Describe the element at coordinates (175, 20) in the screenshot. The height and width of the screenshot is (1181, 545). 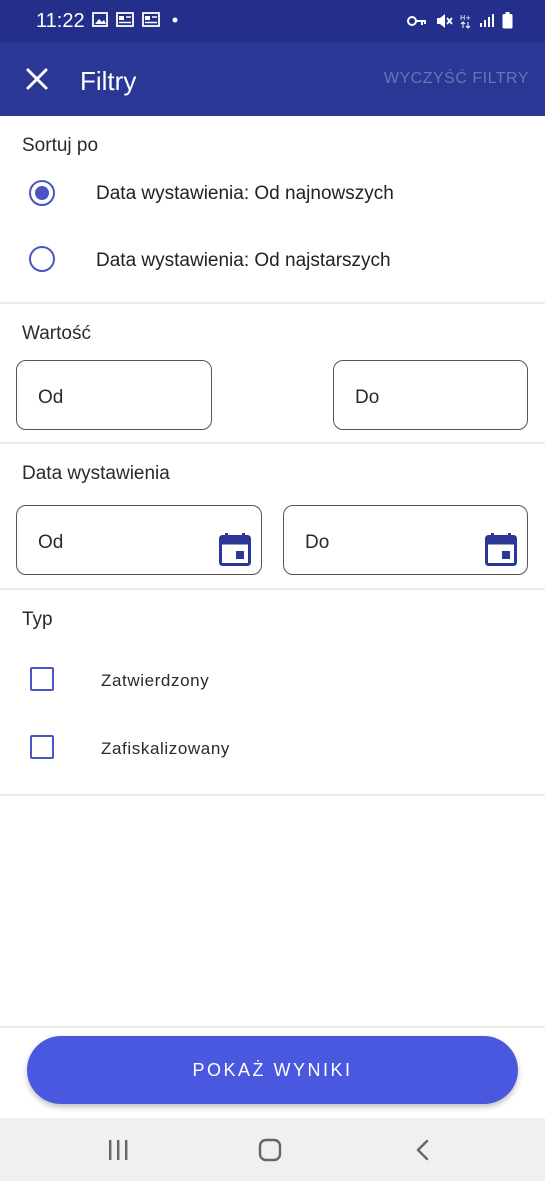
I see `dot-icon` at that location.